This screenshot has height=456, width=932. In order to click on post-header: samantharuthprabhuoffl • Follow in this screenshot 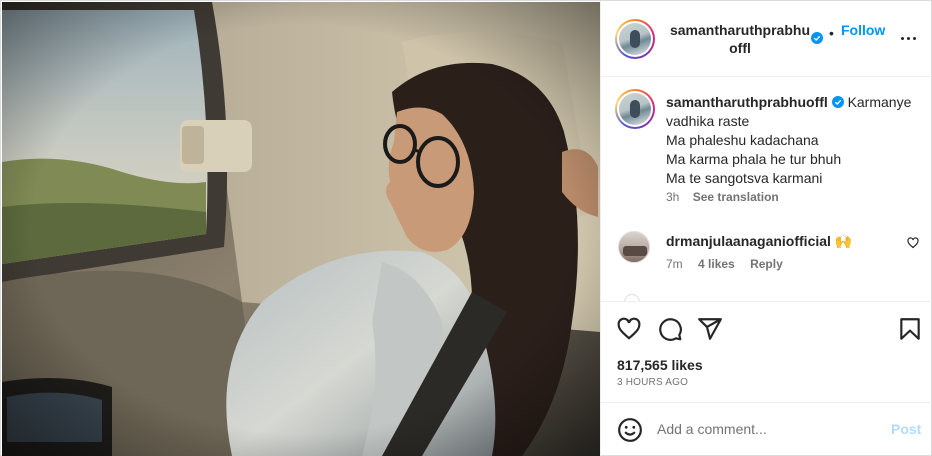, I will do `click(766, 39)`.